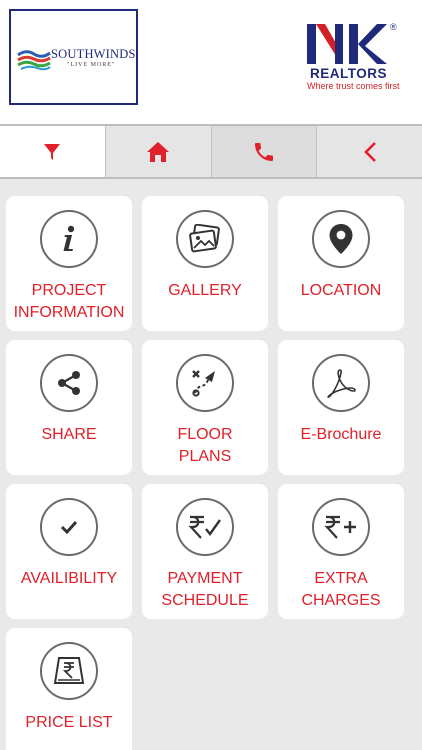 The image size is (422, 750). I want to click on floor-plan-icon, so click(203, 383).